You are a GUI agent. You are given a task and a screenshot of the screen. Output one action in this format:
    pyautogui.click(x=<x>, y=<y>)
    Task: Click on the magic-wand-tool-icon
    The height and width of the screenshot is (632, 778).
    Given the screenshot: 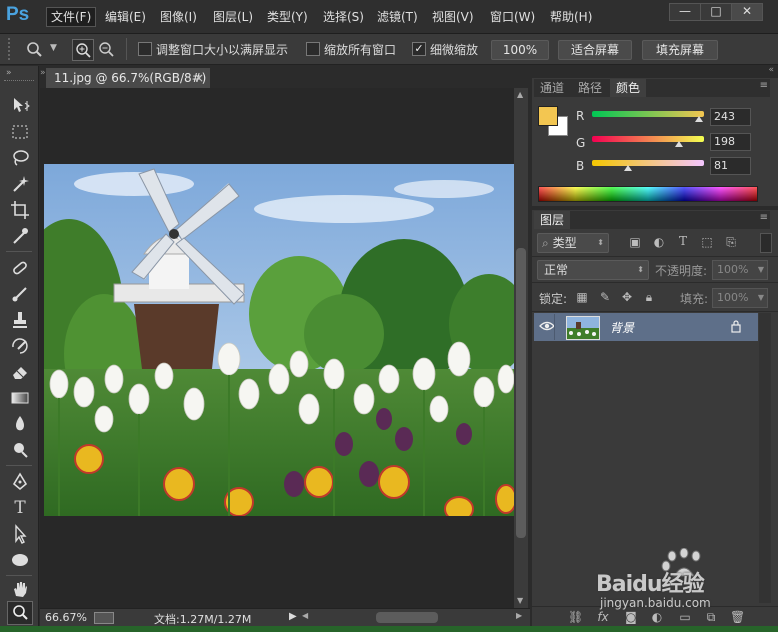 What is the action you would take?
    pyautogui.click(x=20, y=184)
    